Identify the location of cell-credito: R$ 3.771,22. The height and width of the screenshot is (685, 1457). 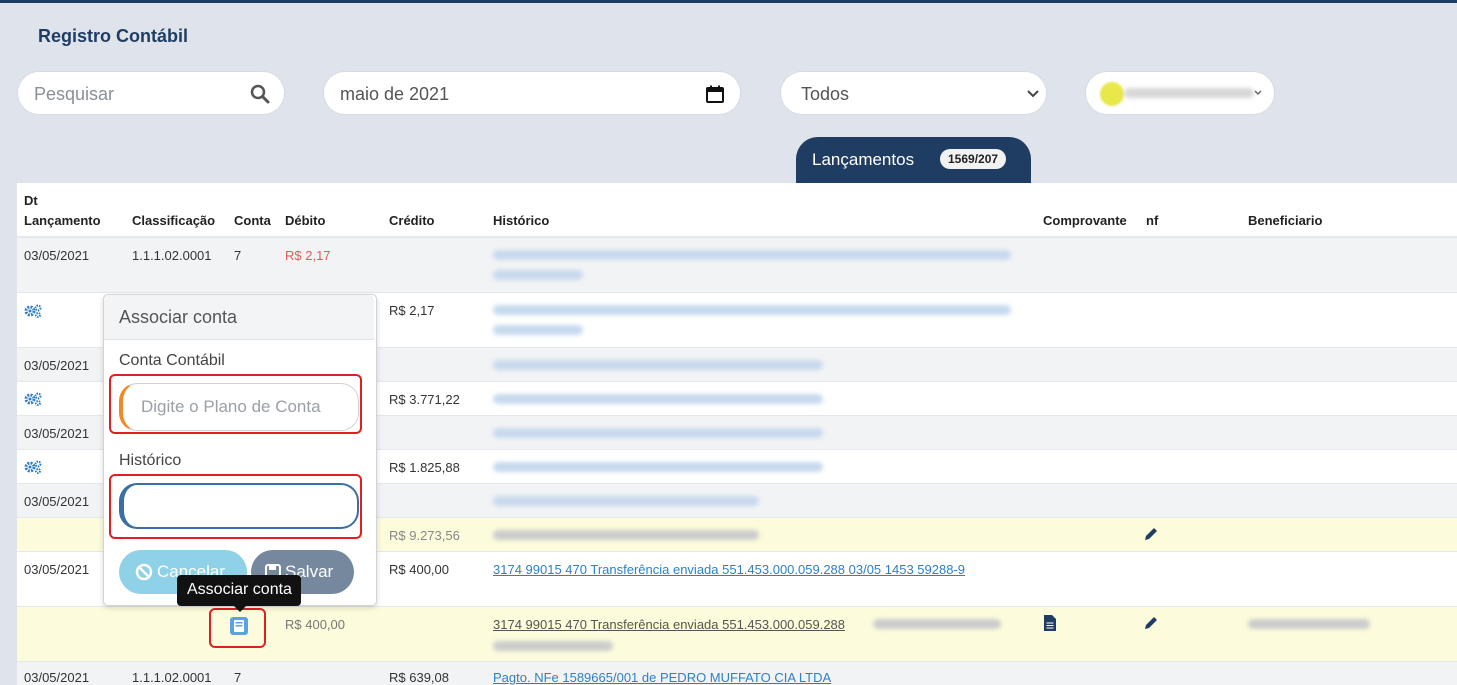
(424, 399).